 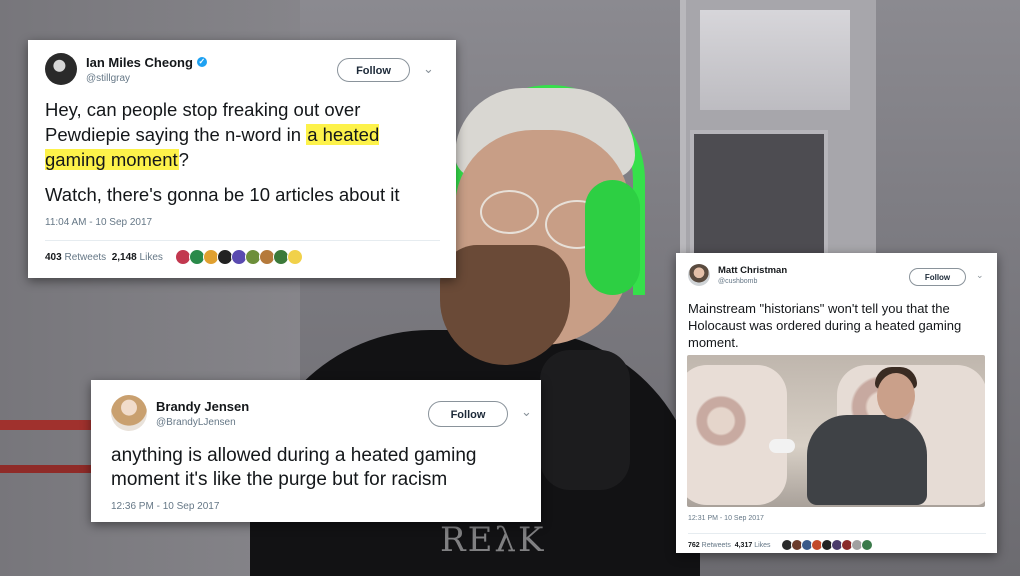 I want to click on shirt-print: REλK, so click(x=493, y=540).